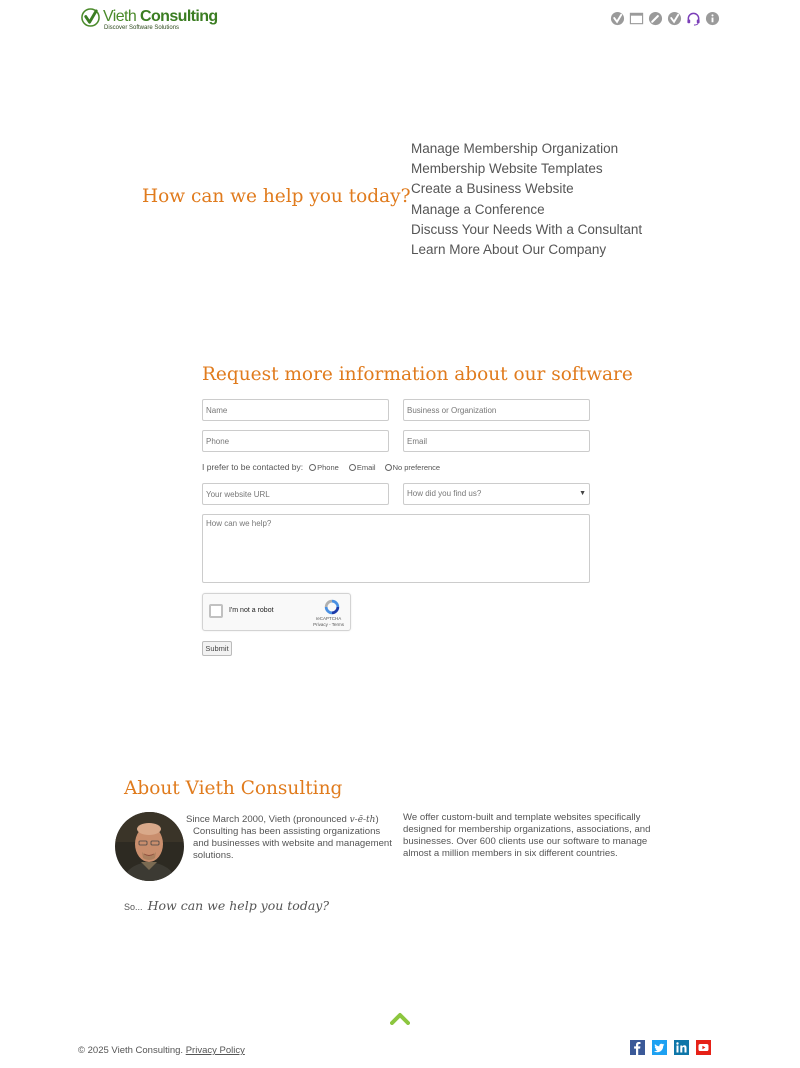  I want to click on info-icon, so click(712, 18).